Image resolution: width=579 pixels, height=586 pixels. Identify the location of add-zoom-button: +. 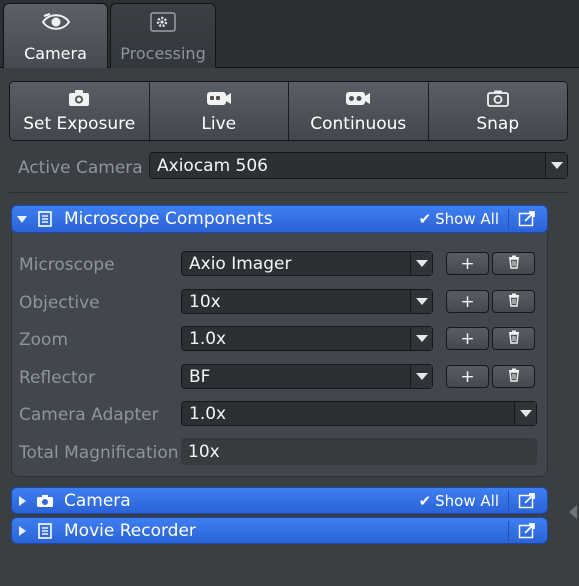
(467, 338).